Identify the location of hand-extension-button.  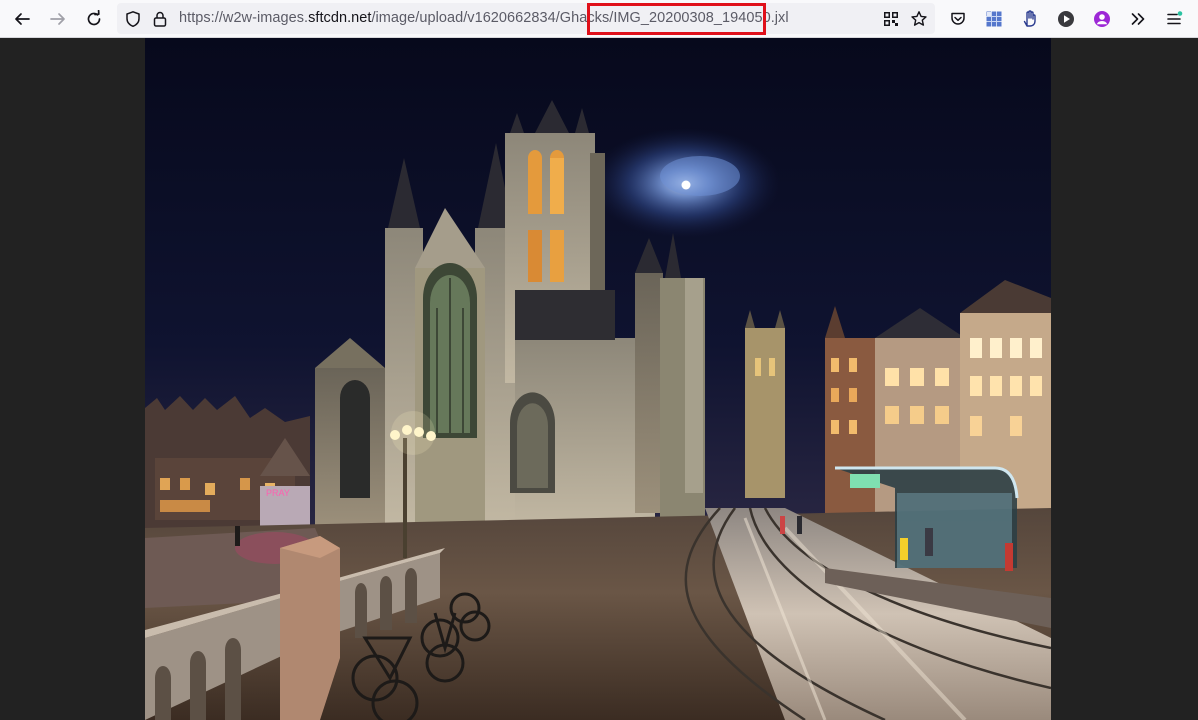
(1030, 19).